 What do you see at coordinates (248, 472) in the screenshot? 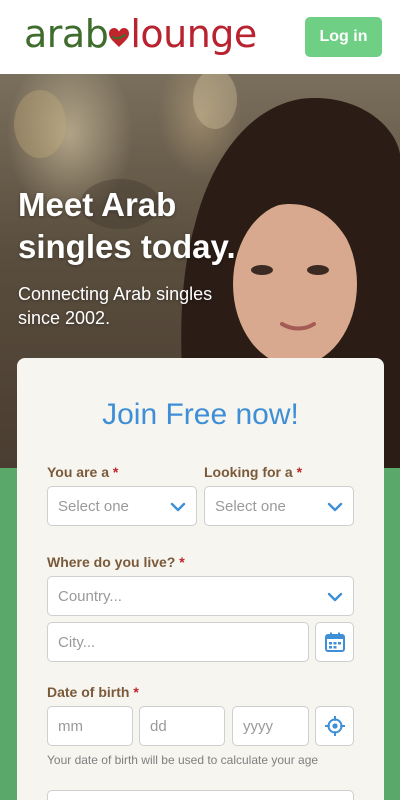
I see `looking-for-label-text: Looking for a` at bounding box center [248, 472].